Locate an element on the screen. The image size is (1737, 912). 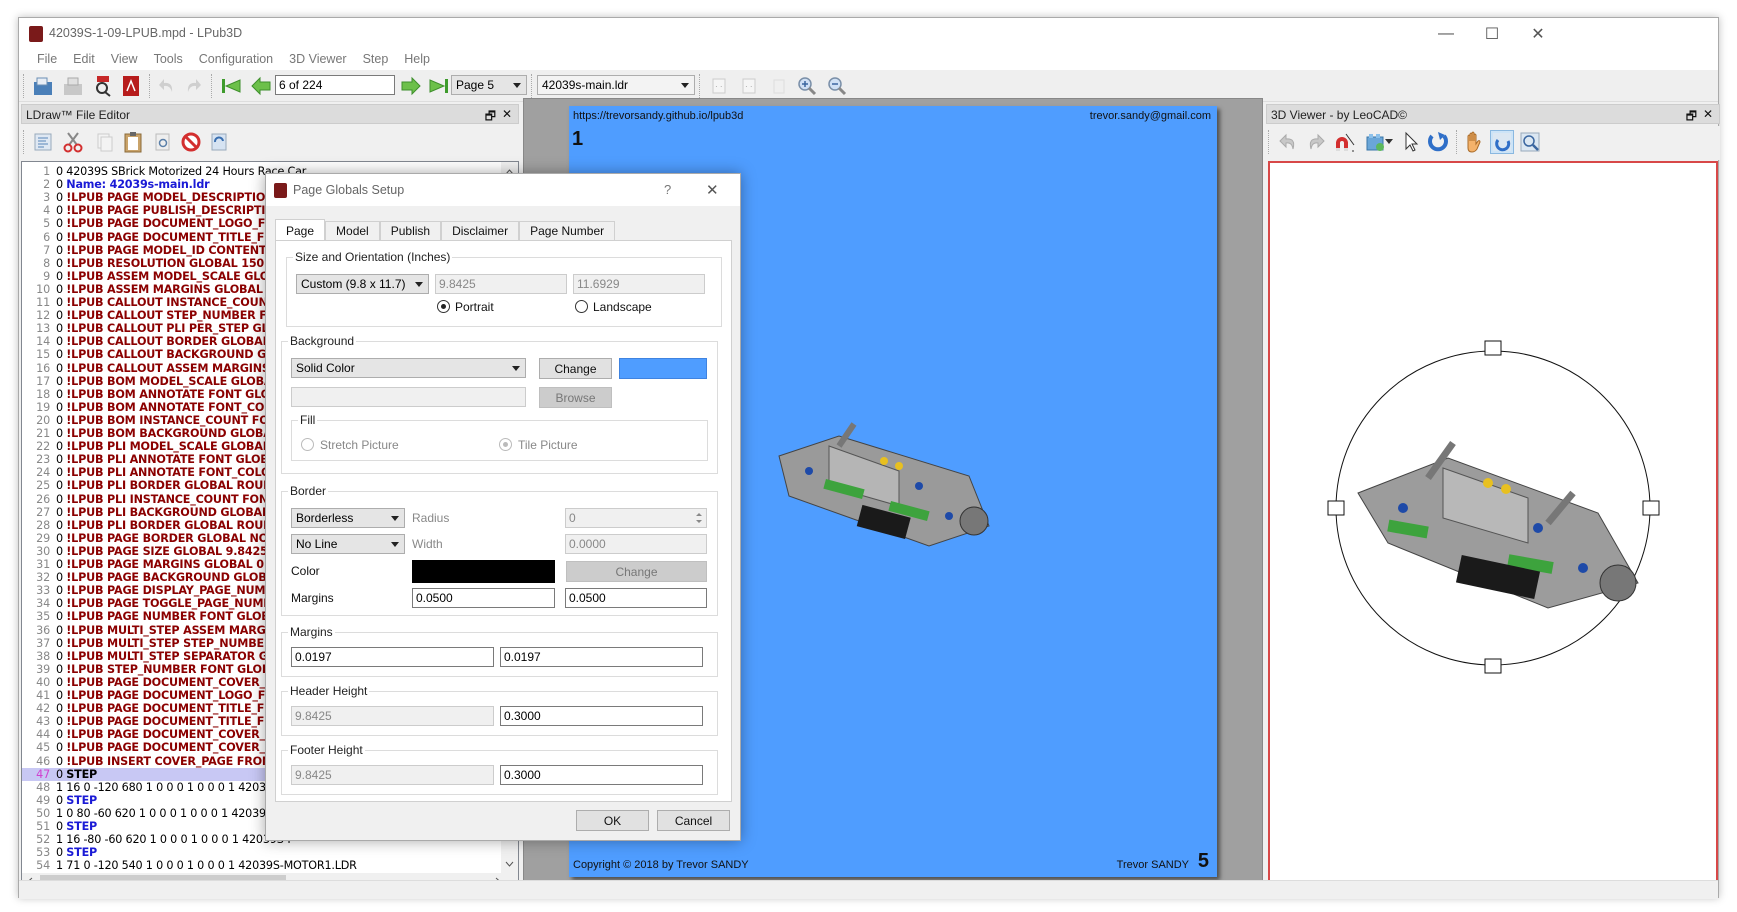
cut-icon is located at coordinates (73, 142).